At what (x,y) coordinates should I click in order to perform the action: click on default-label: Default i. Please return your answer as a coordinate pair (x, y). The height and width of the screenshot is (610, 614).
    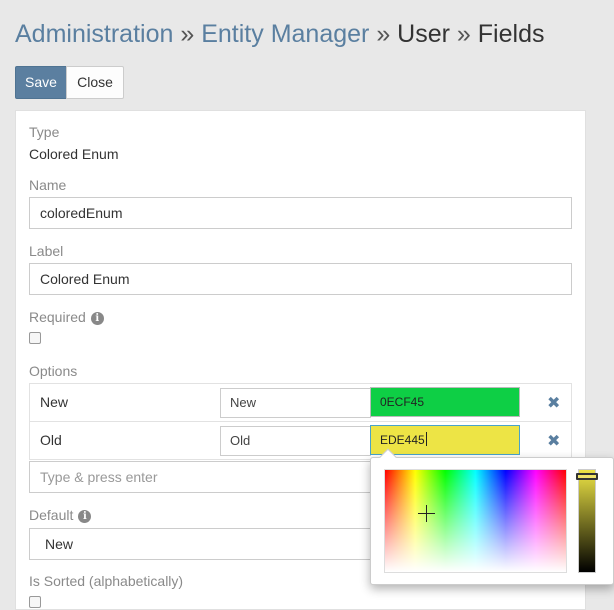
    Looking at the image, I should click on (60, 515).